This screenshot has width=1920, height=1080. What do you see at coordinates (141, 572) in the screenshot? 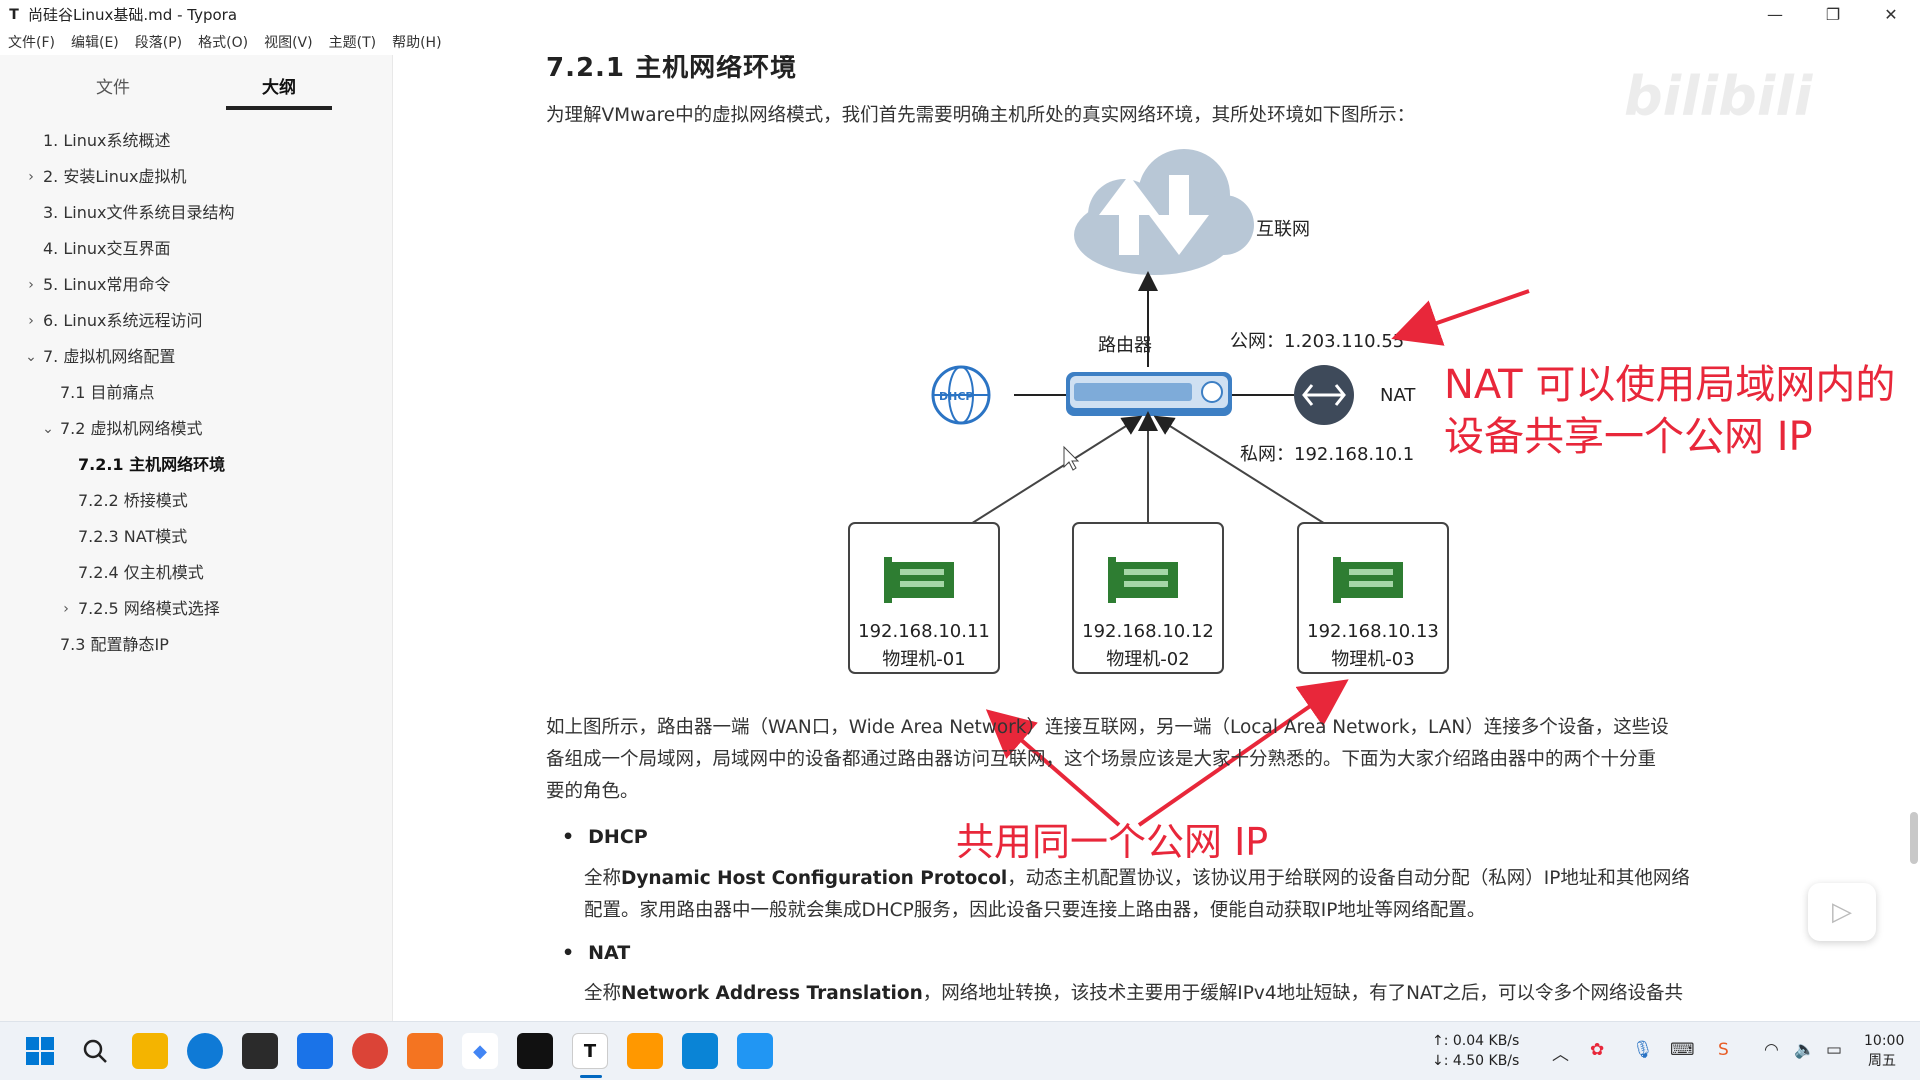
I see `outline-item-label: 7.2.4 仅主机模式` at bounding box center [141, 572].